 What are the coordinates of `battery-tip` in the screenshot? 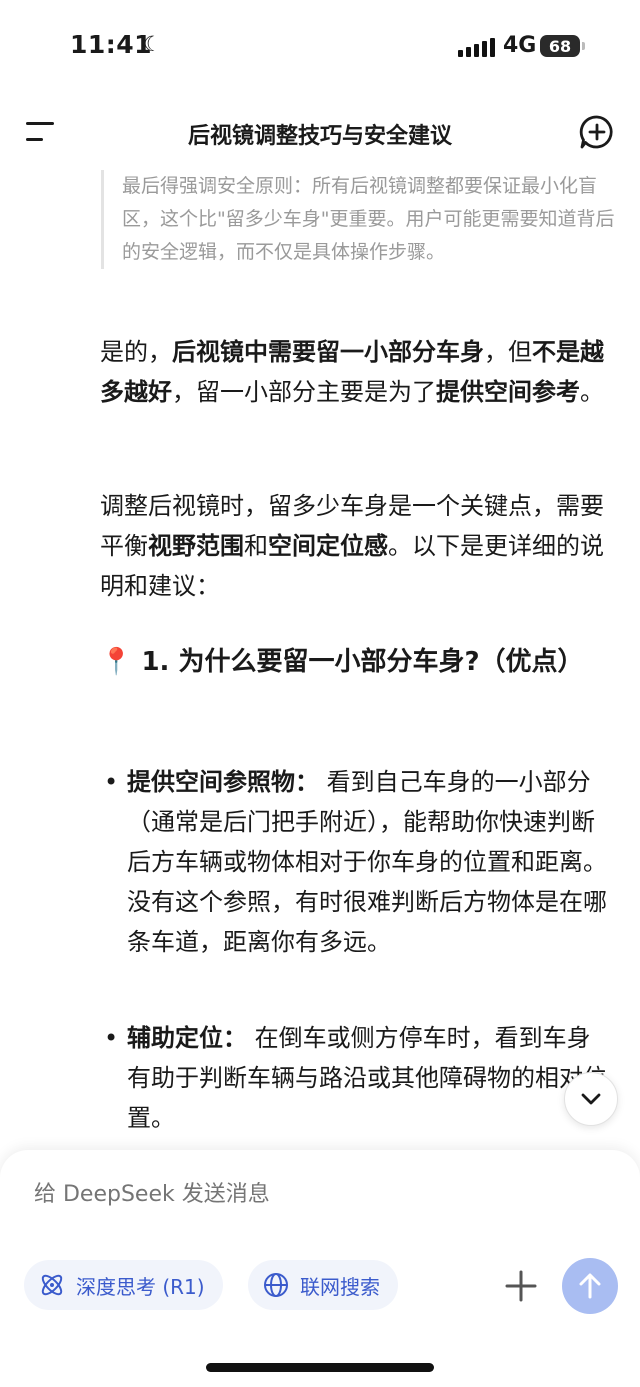 It's located at (583, 46).